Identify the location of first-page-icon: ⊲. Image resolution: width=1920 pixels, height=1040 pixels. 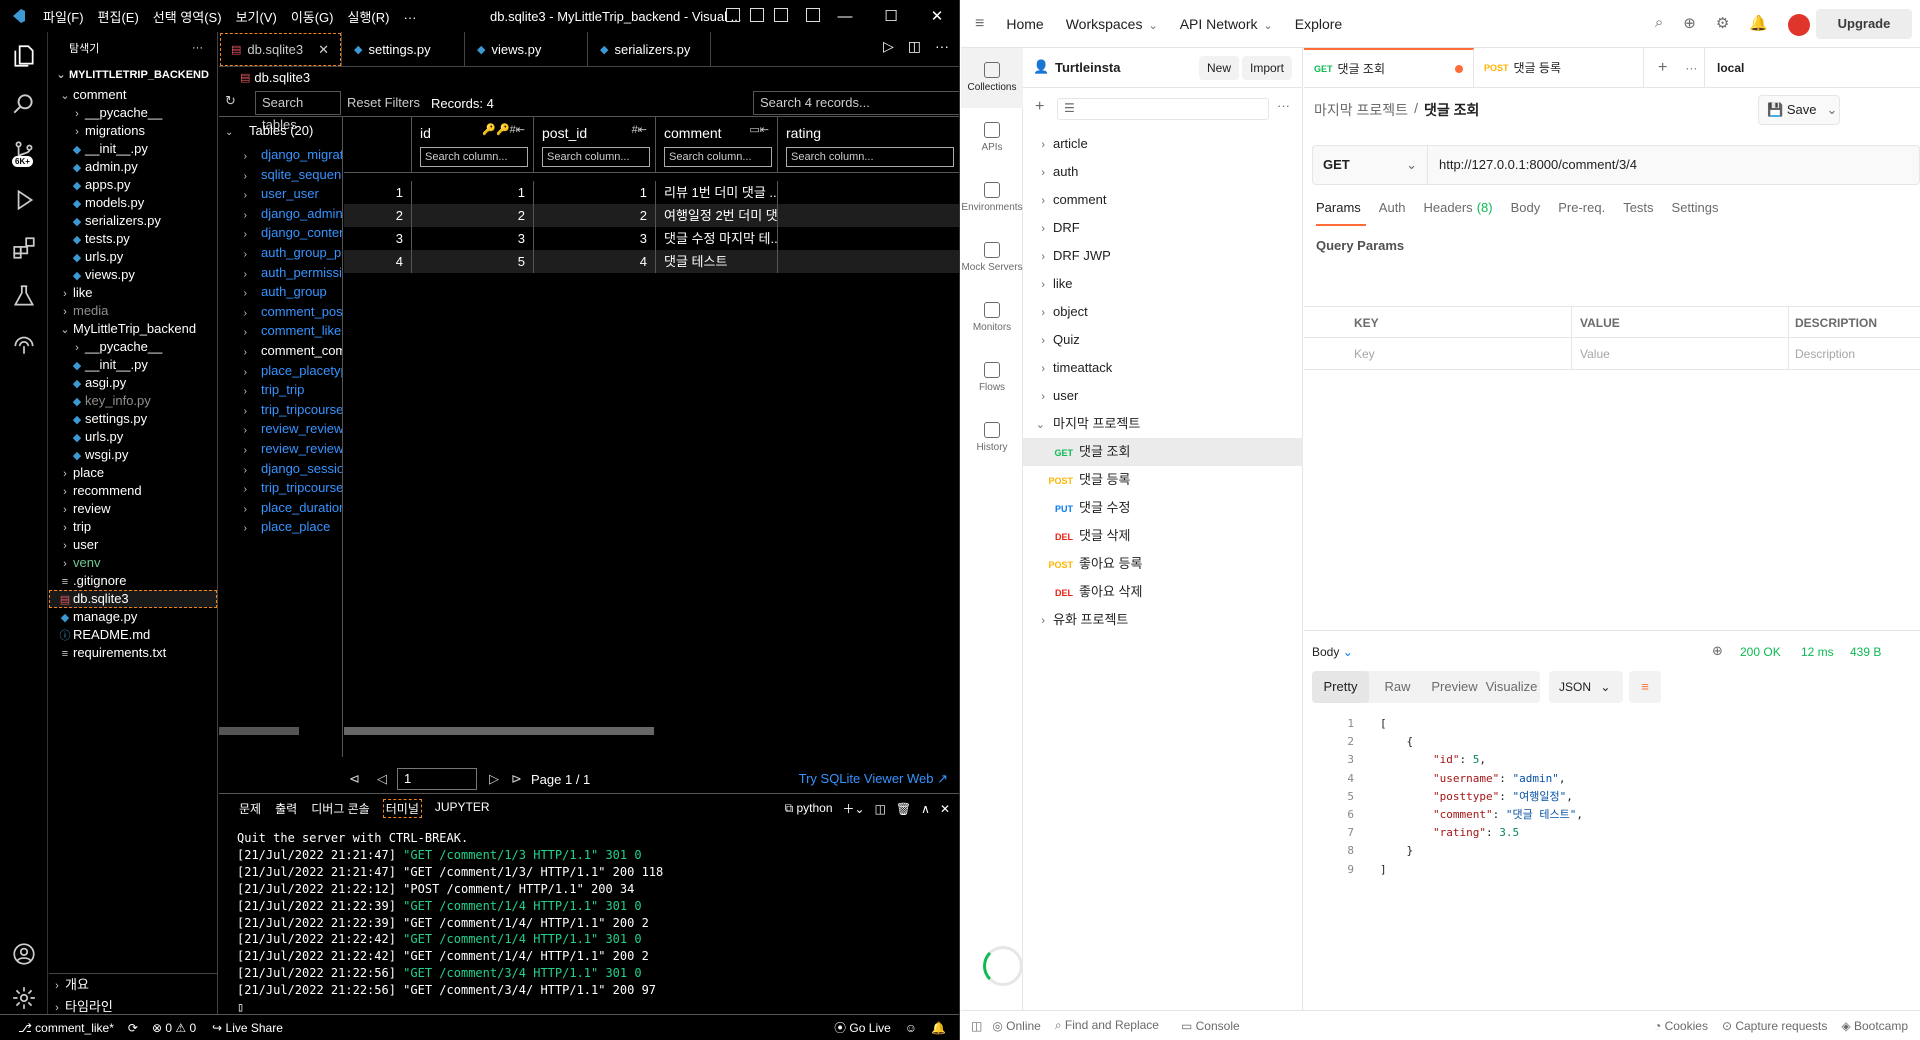
(354, 779).